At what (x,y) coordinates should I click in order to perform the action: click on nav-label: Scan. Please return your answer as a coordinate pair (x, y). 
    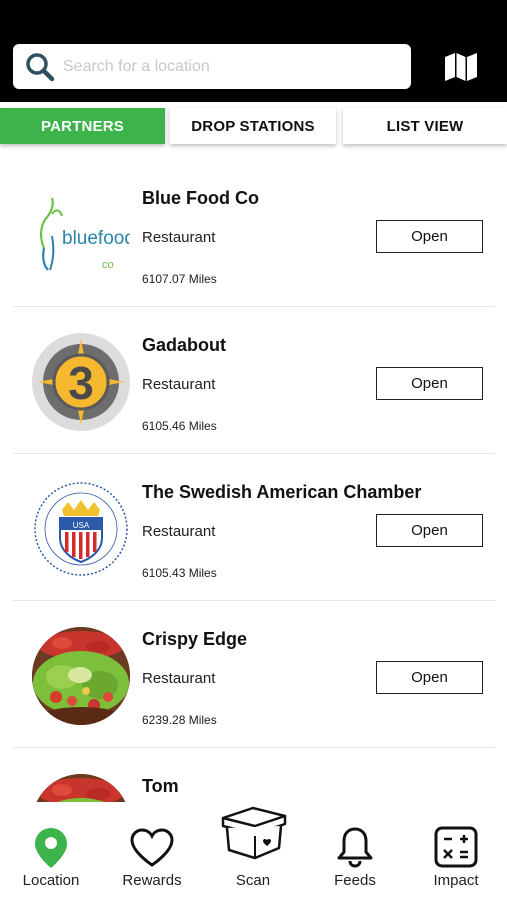
    Looking at the image, I should click on (253, 880).